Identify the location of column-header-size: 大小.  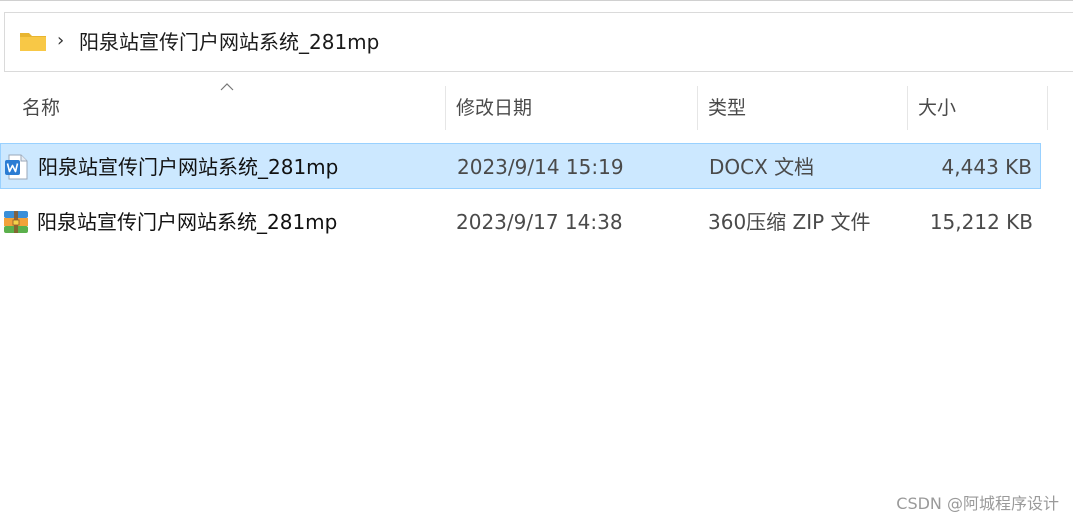
(937, 109).